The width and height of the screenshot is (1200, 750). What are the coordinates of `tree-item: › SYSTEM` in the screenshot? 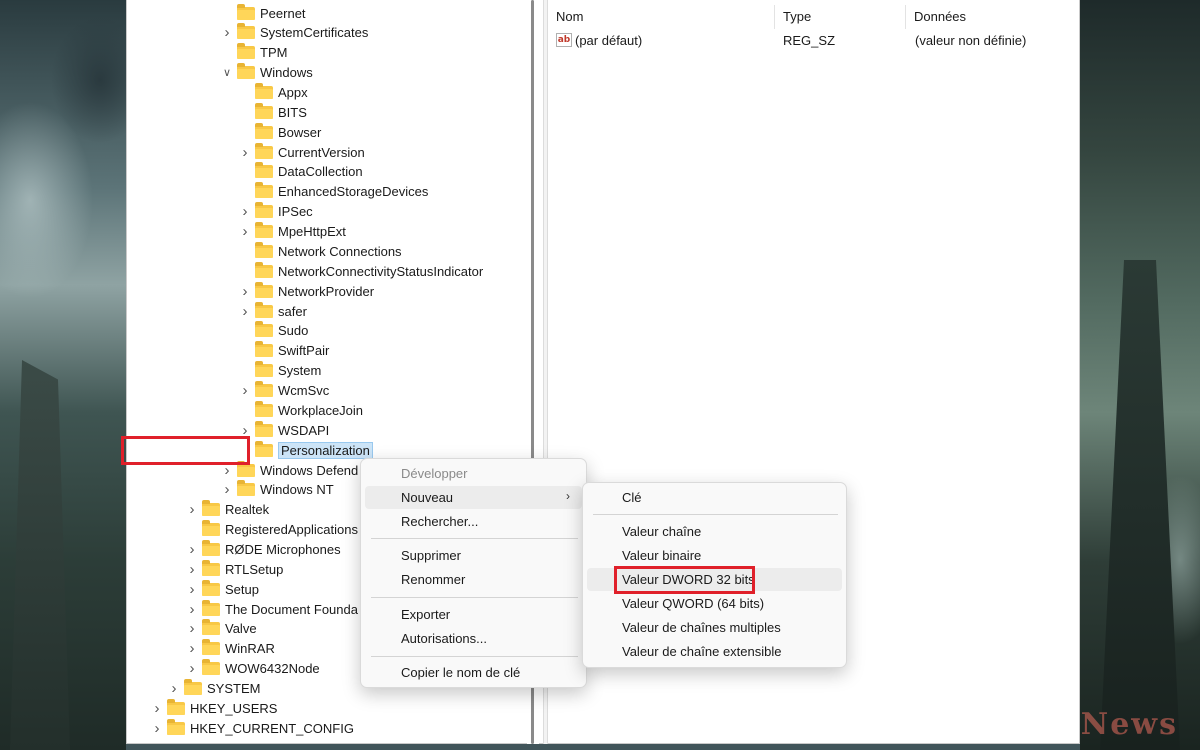 It's located at (214, 689).